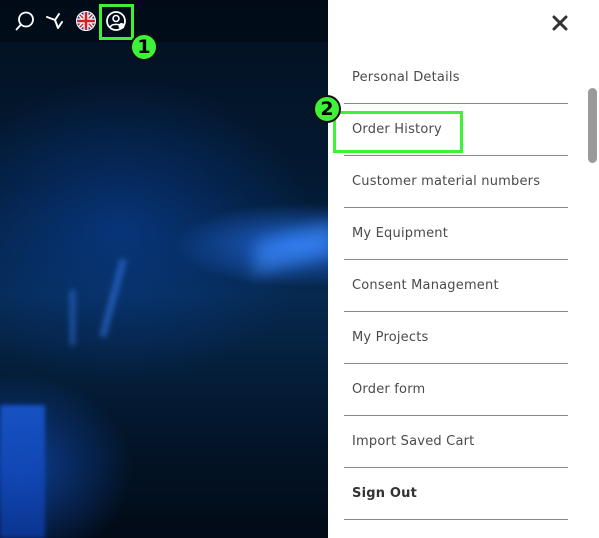  Describe the element at coordinates (456, 182) in the screenshot. I see `menu-item-customer-material-numbers: Customer material numbers` at that location.